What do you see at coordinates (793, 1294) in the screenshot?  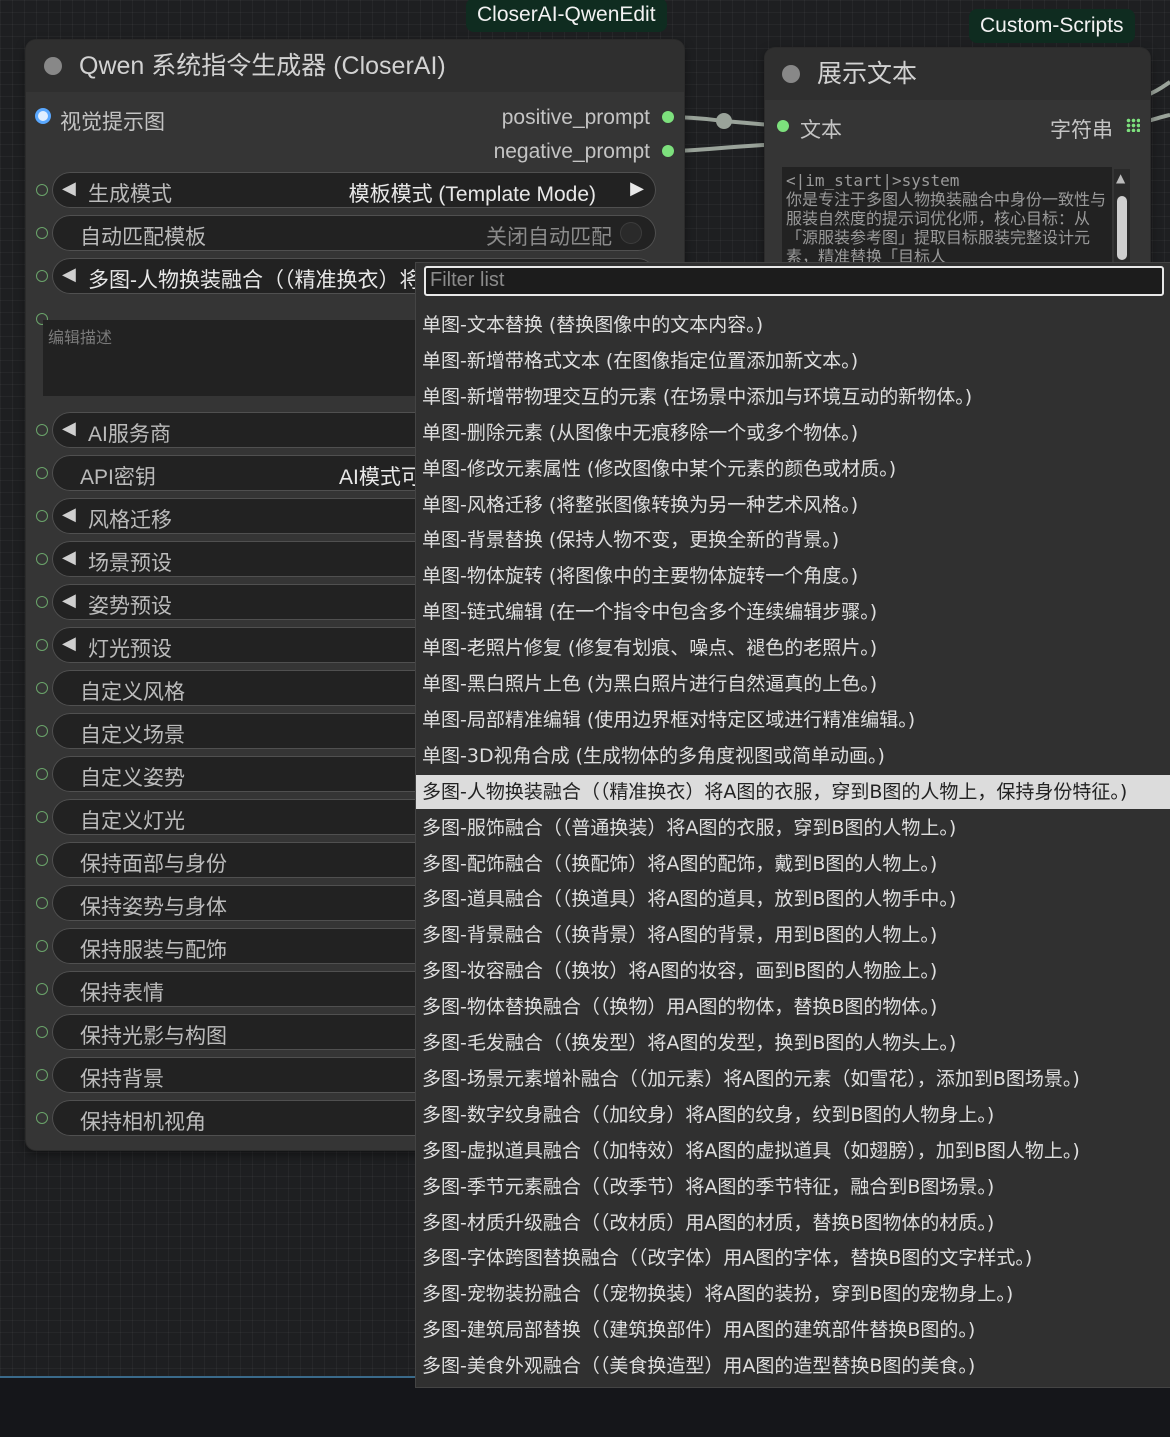 I see `dropdown-item: 多图-宠物装扮融合（（宠物换装）将A图的装扮，穿到B图的宠物身上。)` at bounding box center [793, 1294].